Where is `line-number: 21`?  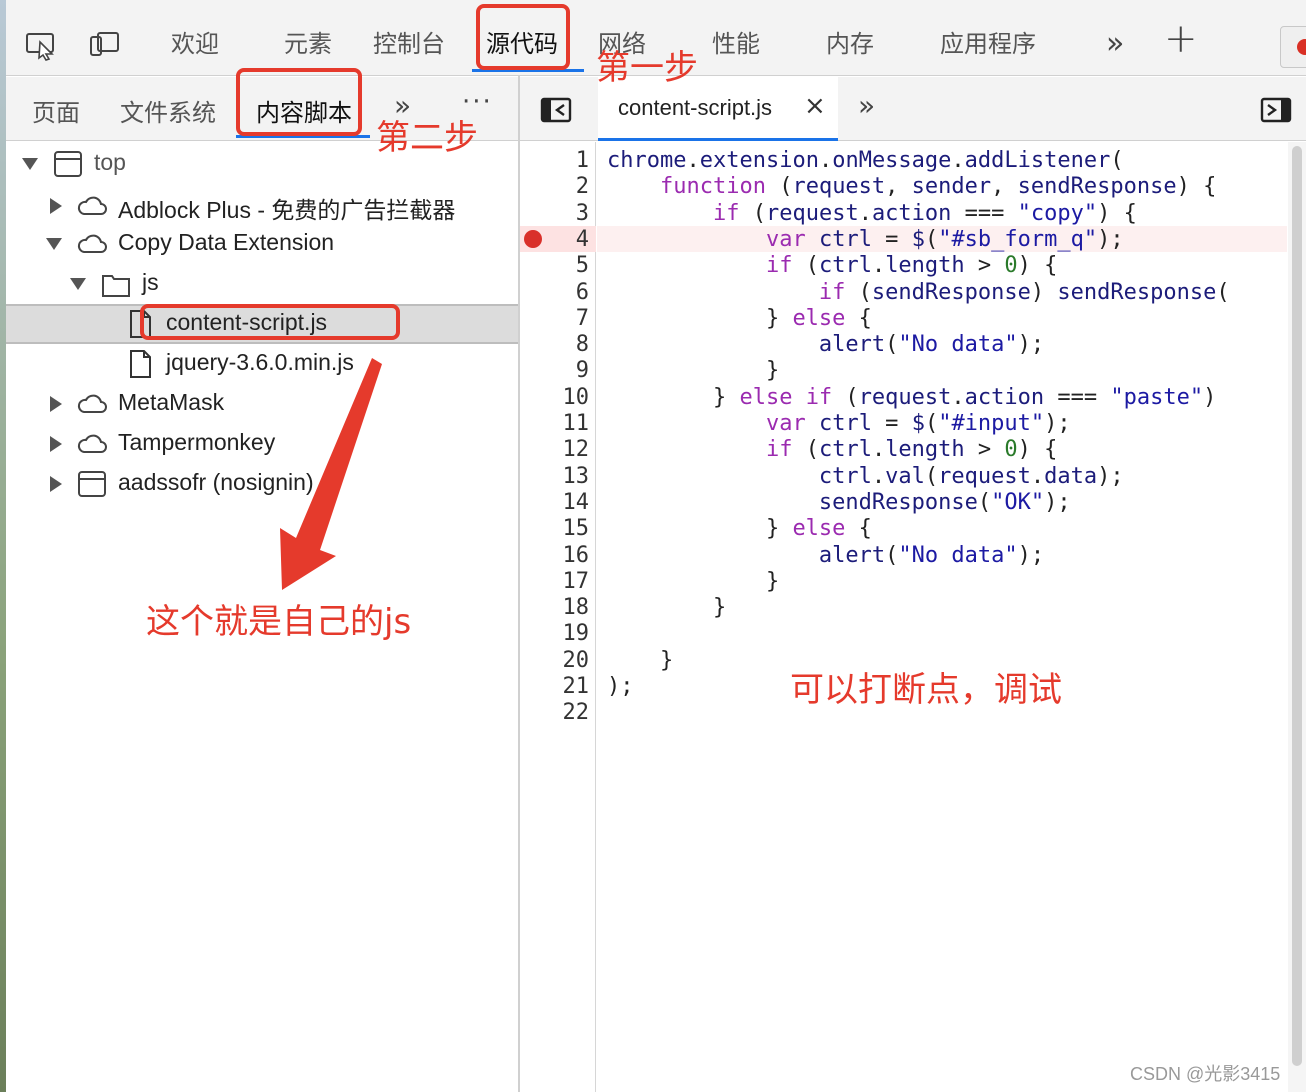
line-number: 21 is located at coordinates (554, 687).